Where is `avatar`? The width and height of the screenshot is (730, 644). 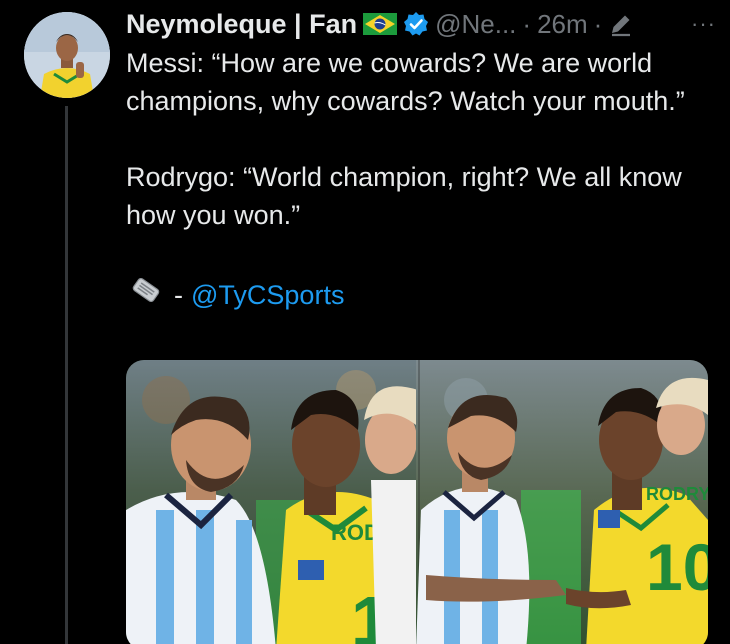 avatar is located at coordinates (67, 55).